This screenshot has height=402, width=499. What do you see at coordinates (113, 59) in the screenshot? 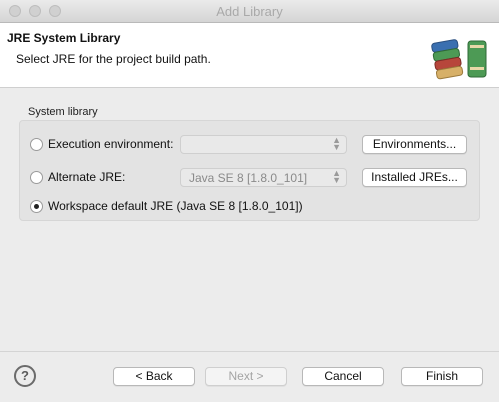
I see `page-description: Select JRE for the project build path.` at bounding box center [113, 59].